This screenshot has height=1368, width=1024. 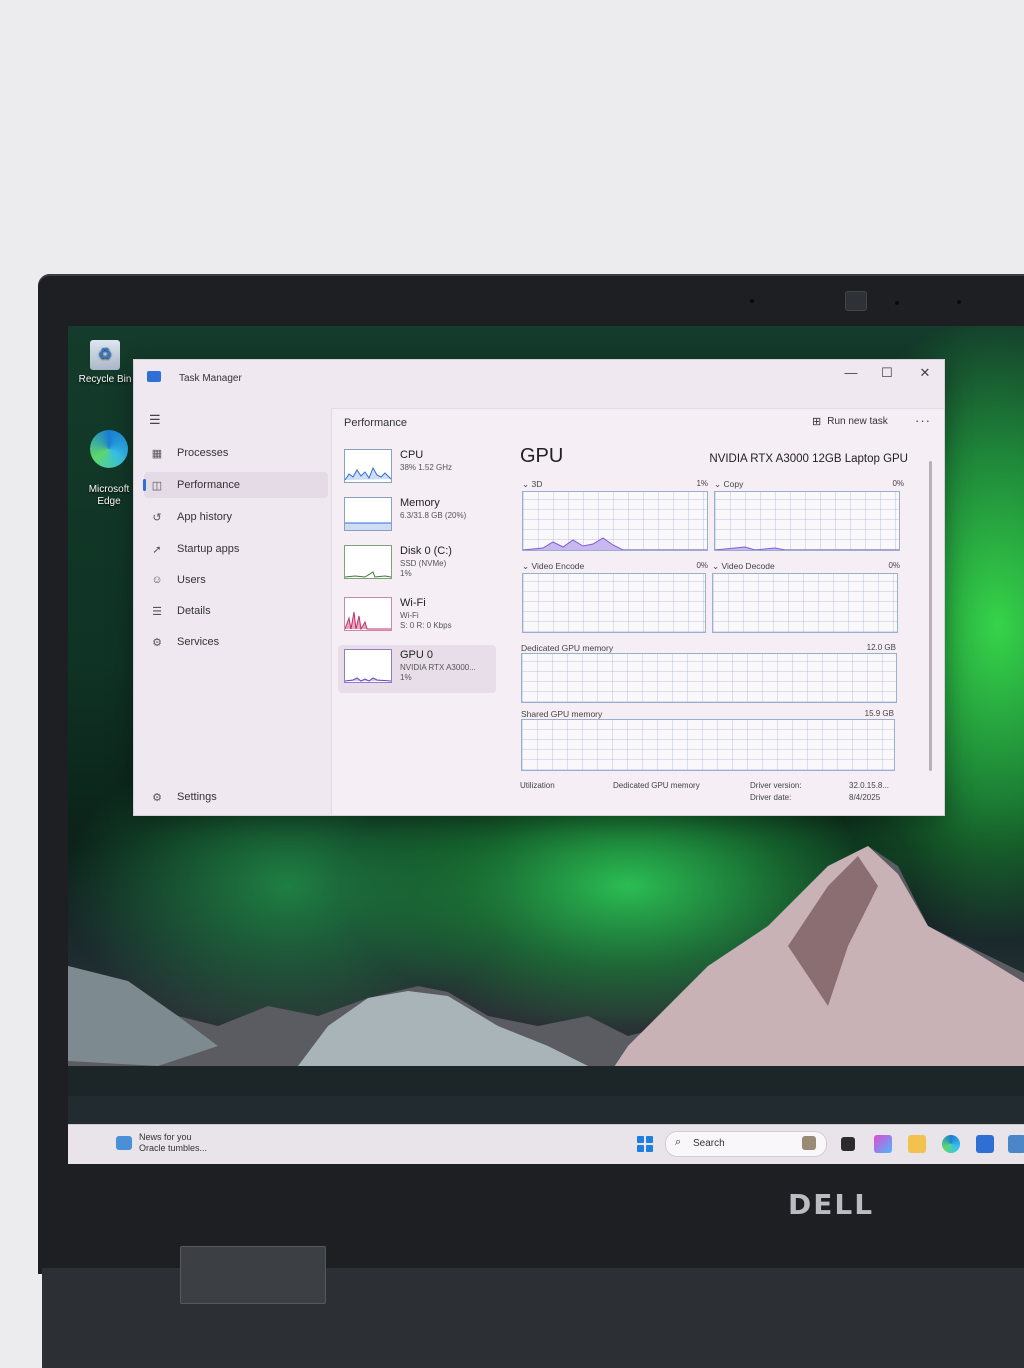 I want to click on sidebar-item-label: Users, so click(x=191, y=580).